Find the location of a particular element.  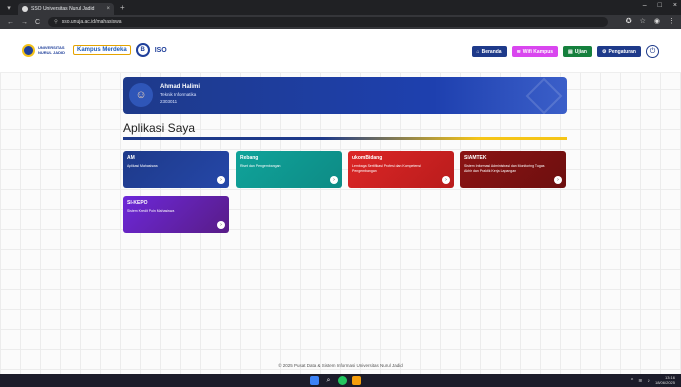

address-bar: ⚲ sso.unuja.ac.id/mahasiswa is located at coordinates (328, 22).